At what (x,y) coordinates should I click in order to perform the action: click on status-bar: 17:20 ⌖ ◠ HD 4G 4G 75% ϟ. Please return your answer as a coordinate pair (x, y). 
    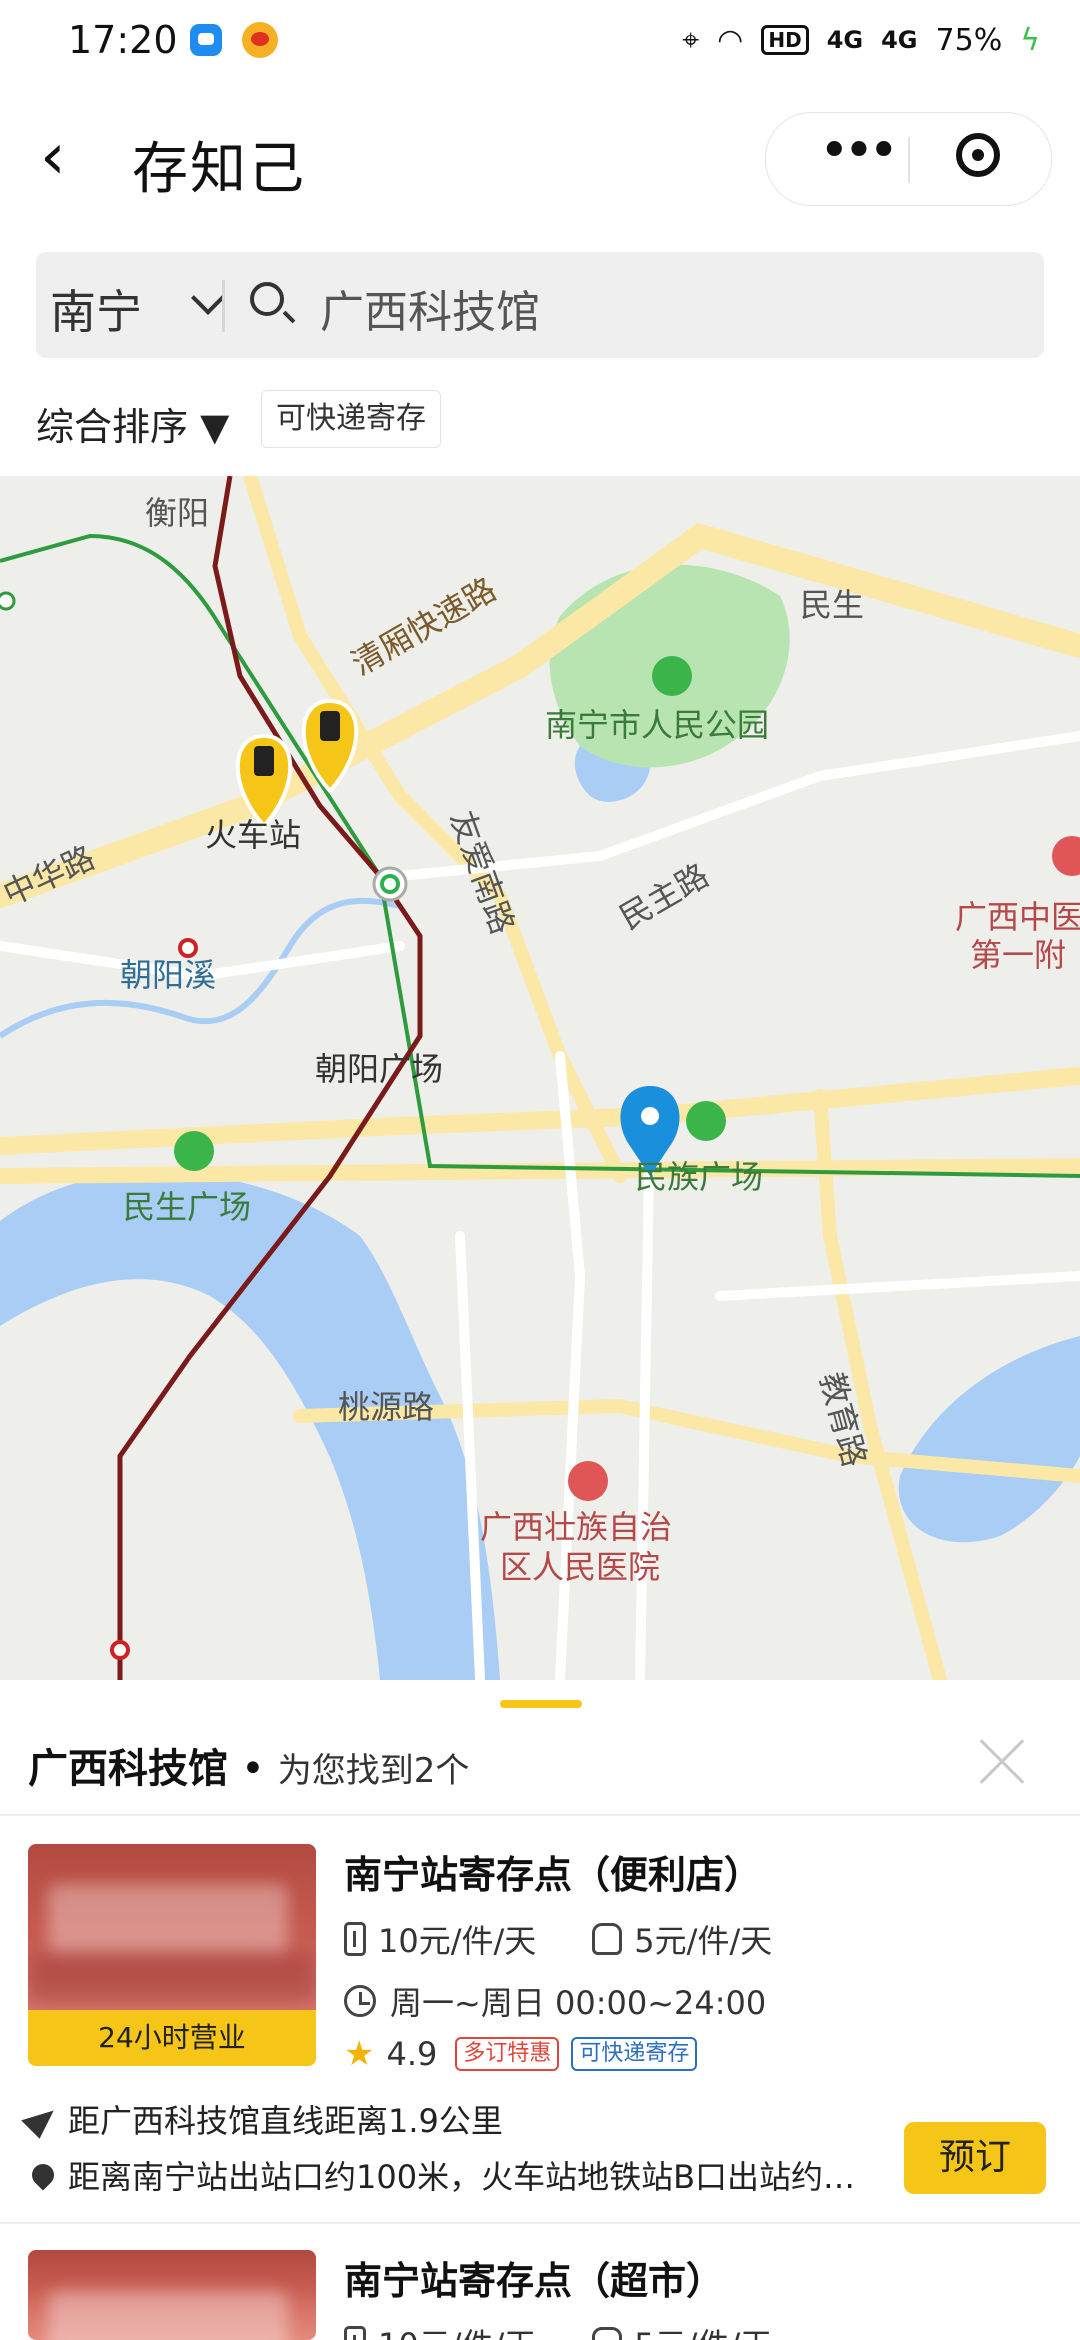
    Looking at the image, I should click on (540, 42).